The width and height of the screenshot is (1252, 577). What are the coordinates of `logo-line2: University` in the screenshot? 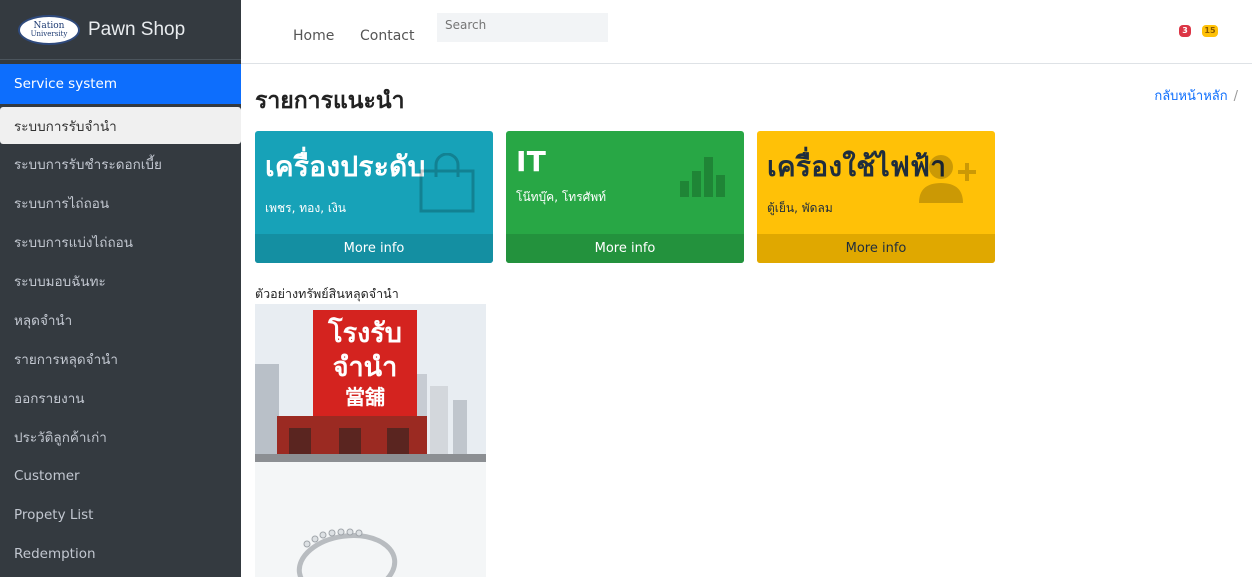 It's located at (49, 33).